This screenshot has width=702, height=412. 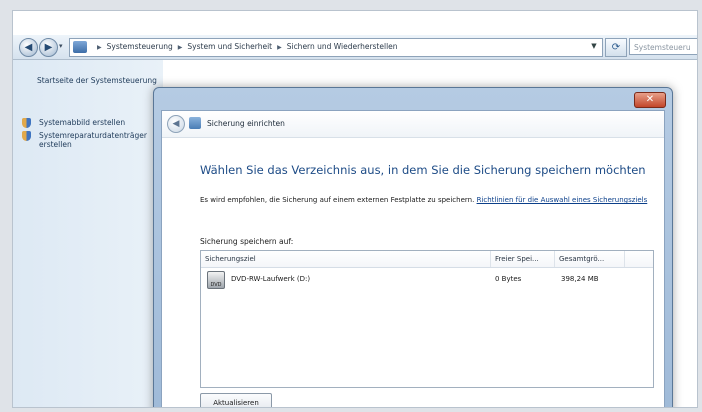 What do you see at coordinates (580, 279) in the screenshot?
I see `total-size-value: 398,24 MB` at bounding box center [580, 279].